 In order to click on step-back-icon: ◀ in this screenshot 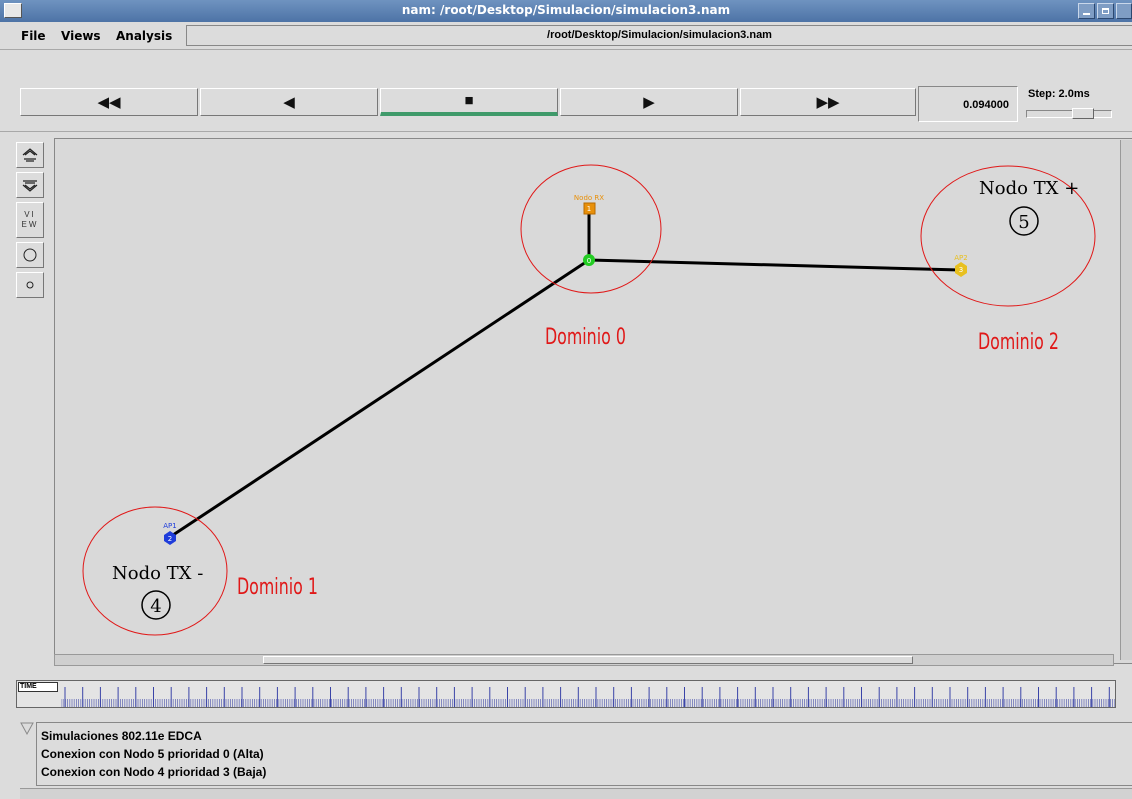, I will do `click(289, 102)`.